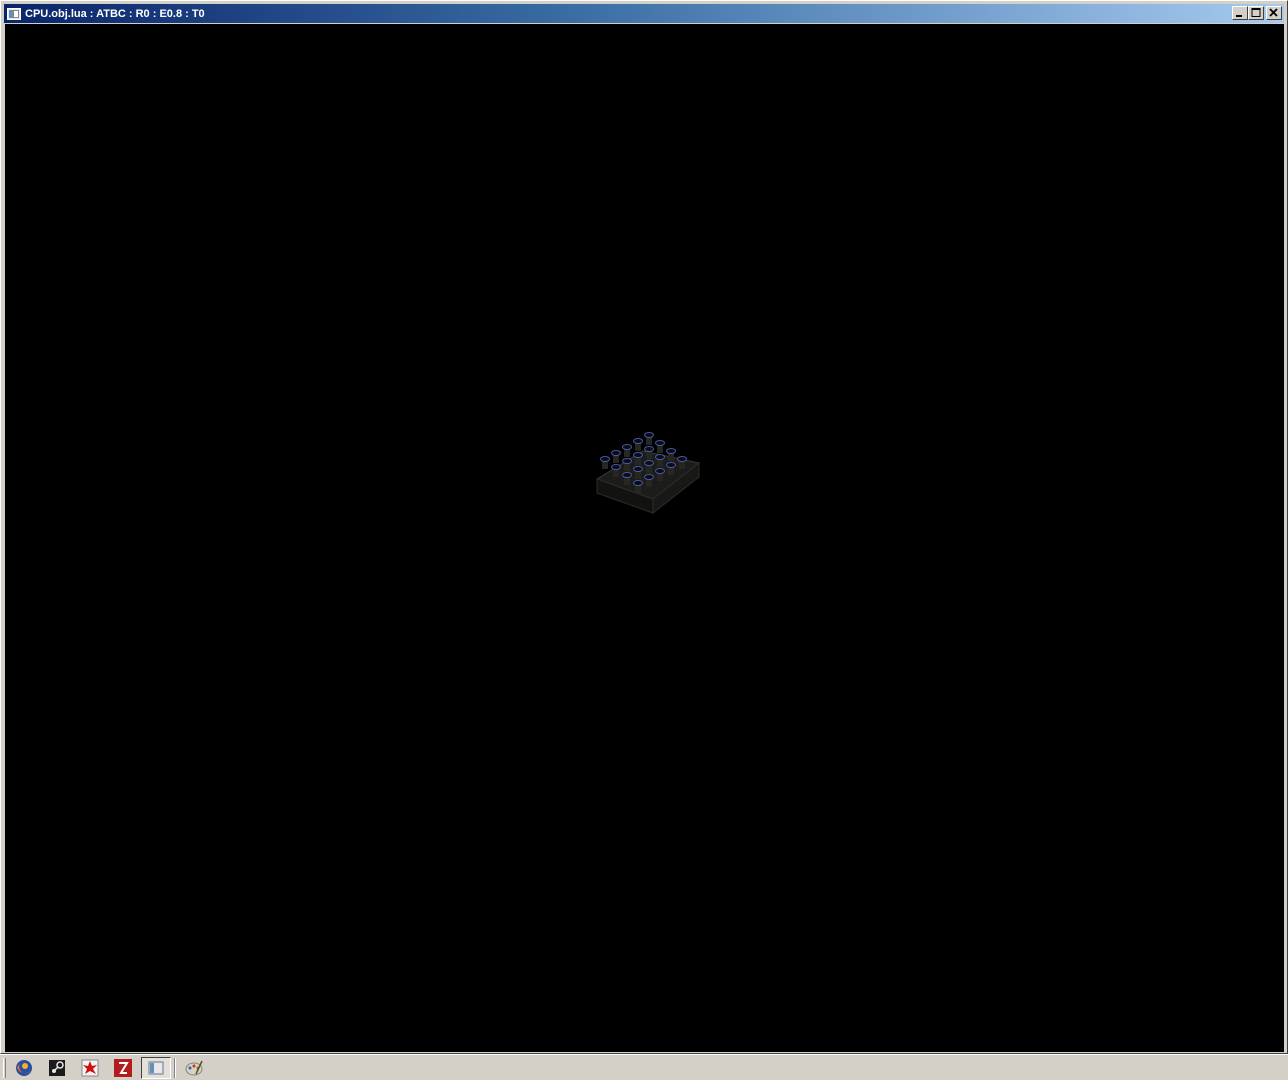  I want to click on taskbar-paint, so click(194, 1068).